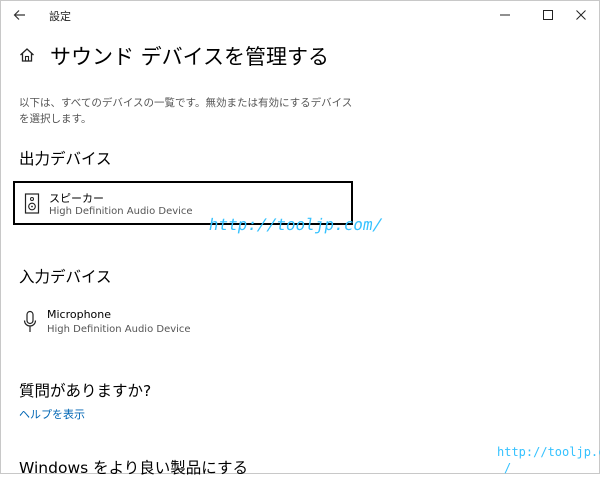 The image size is (600, 478). I want to click on watermark-text: http://tooljp.com, so click(548, 452).